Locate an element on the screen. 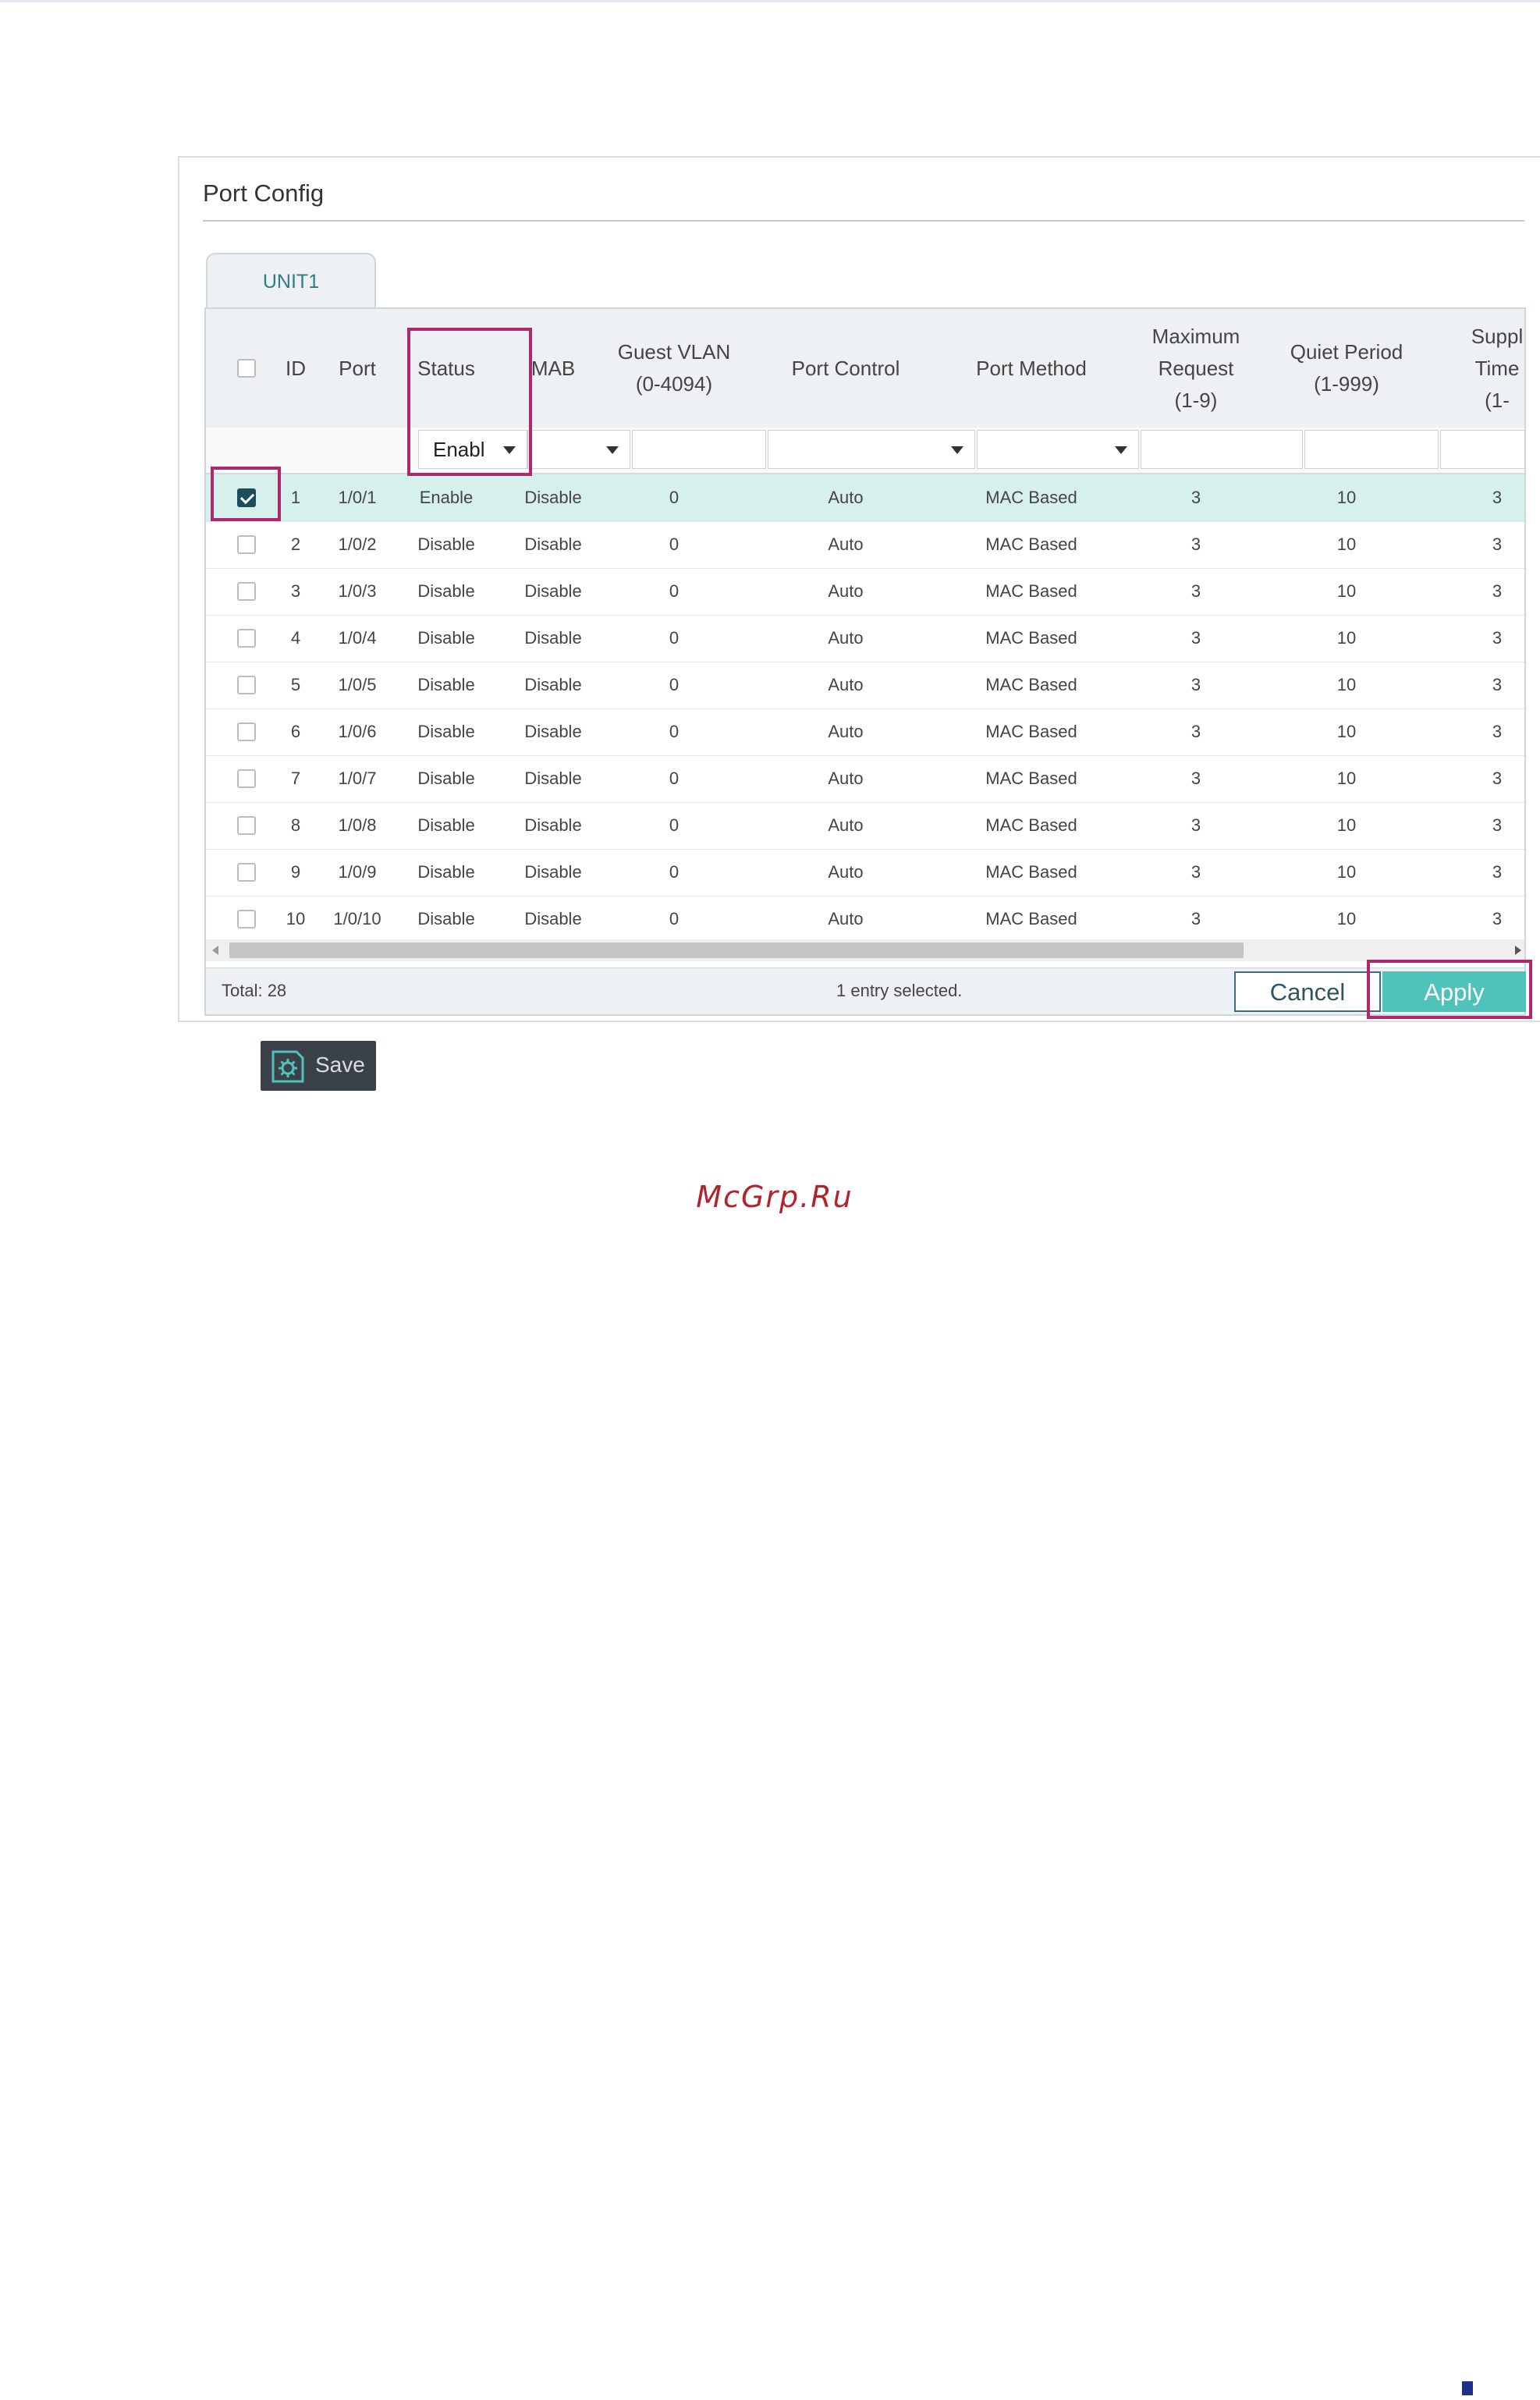 This screenshot has height=2400, width=1540. save-button: Save is located at coordinates (318, 1066).